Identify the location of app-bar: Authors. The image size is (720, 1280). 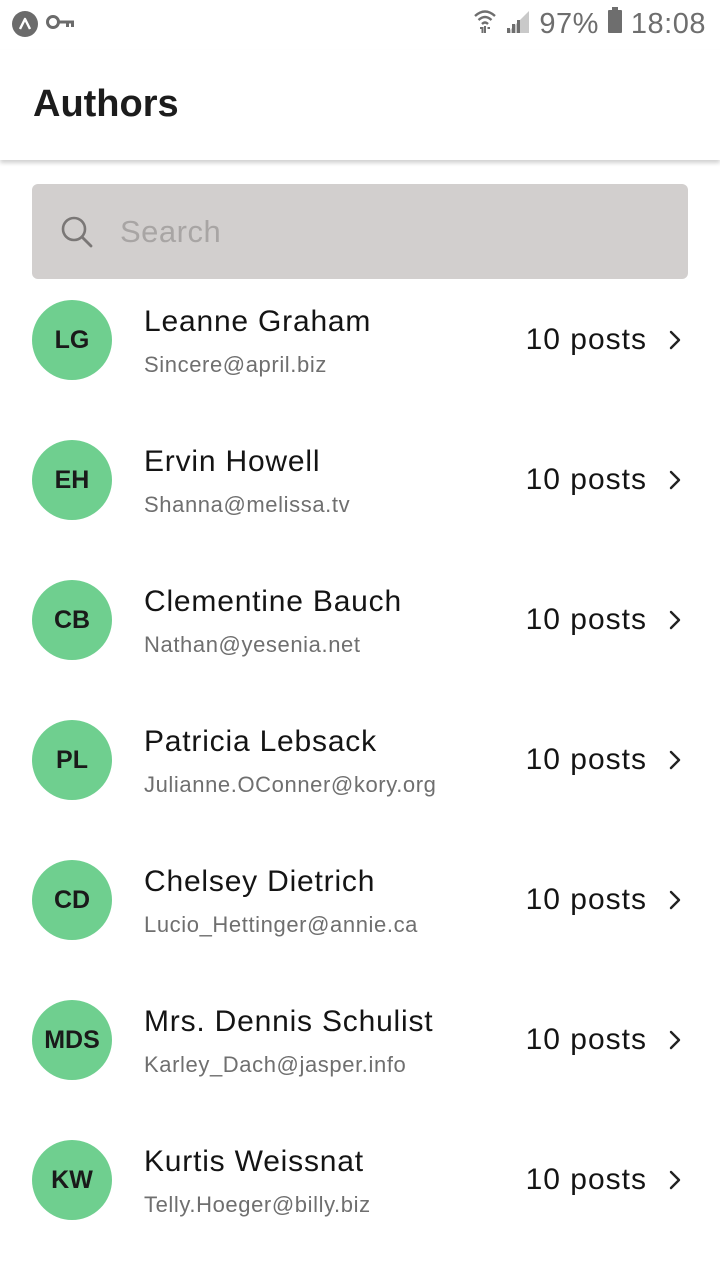
(360, 105).